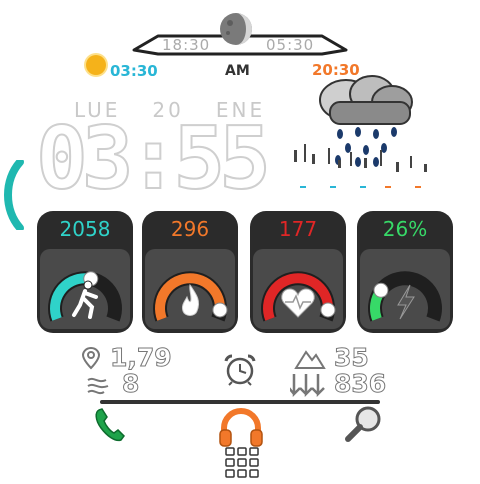  What do you see at coordinates (85, 296) in the screenshot?
I see `steps-gauge` at bounding box center [85, 296].